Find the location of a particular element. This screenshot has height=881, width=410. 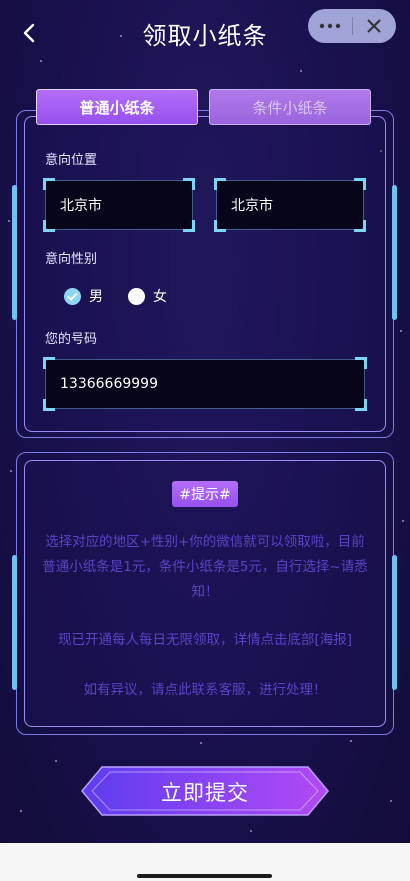

panel-side-bar-left is located at coordinates (14, 252).